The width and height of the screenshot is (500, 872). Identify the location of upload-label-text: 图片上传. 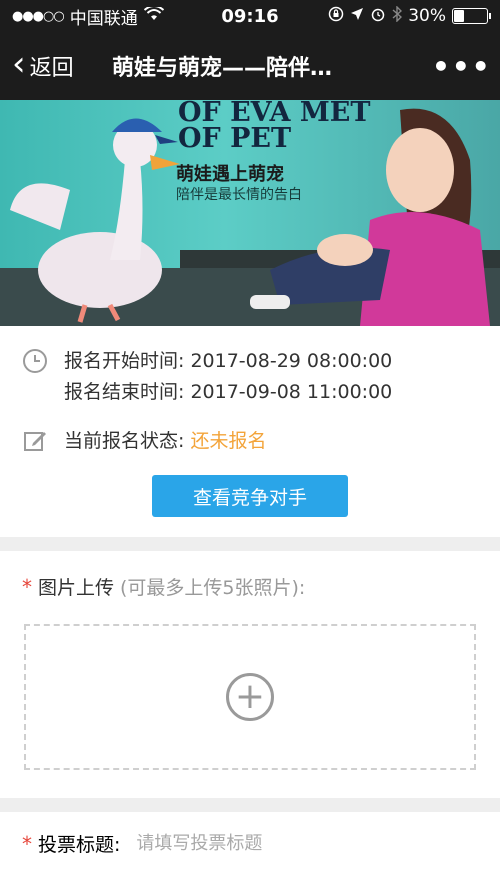
(76, 588).